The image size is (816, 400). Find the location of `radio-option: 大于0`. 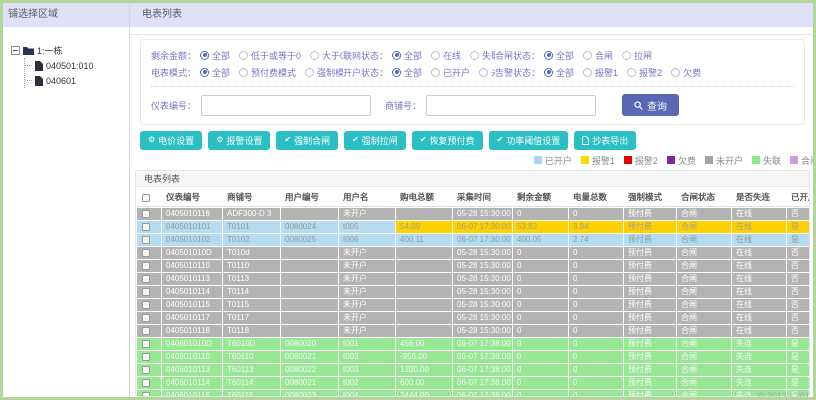

radio-option: 大于0 is located at coordinates (326, 55).